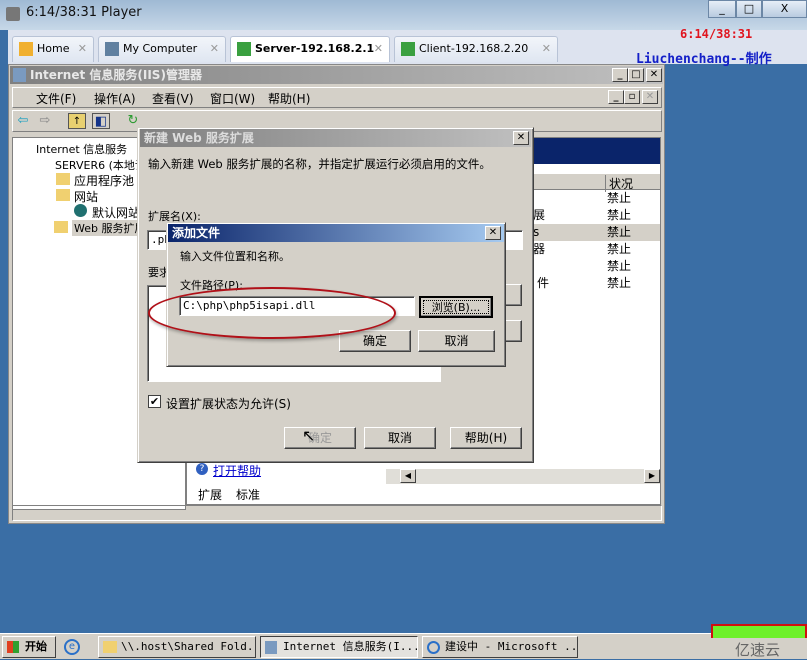 The width and height of the screenshot is (807, 660). I want to click on ie-quicklaunch-icon: e, so click(72, 647).